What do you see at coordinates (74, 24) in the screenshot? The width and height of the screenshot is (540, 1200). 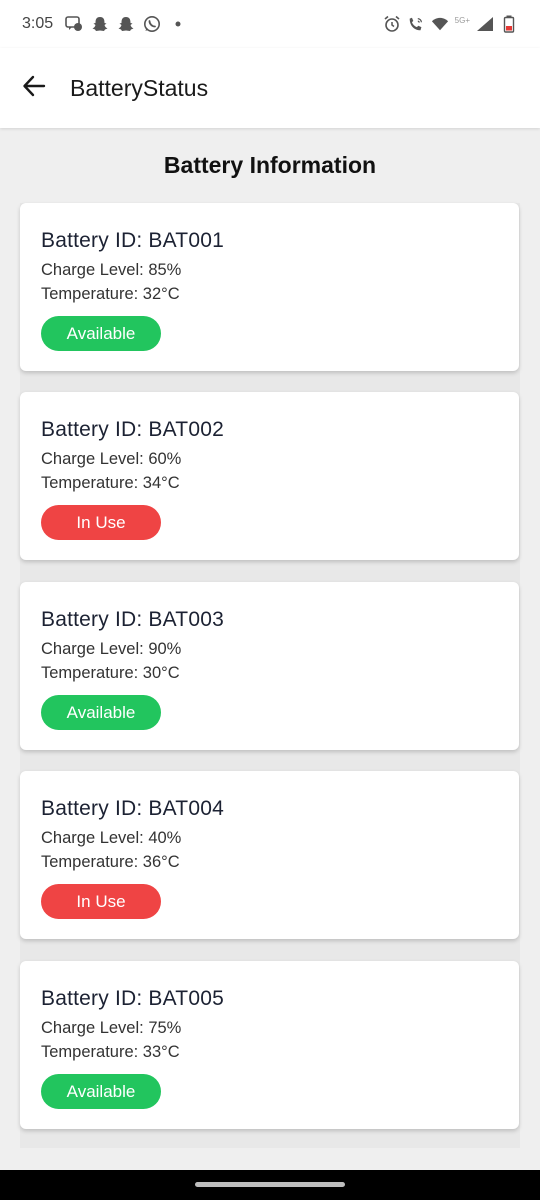 I see `messenger-icon` at bounding box center [74, 24].